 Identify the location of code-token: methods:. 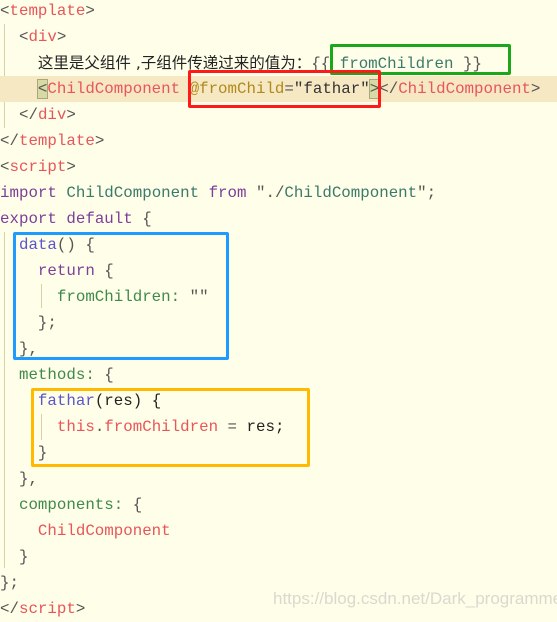
(56, 375).